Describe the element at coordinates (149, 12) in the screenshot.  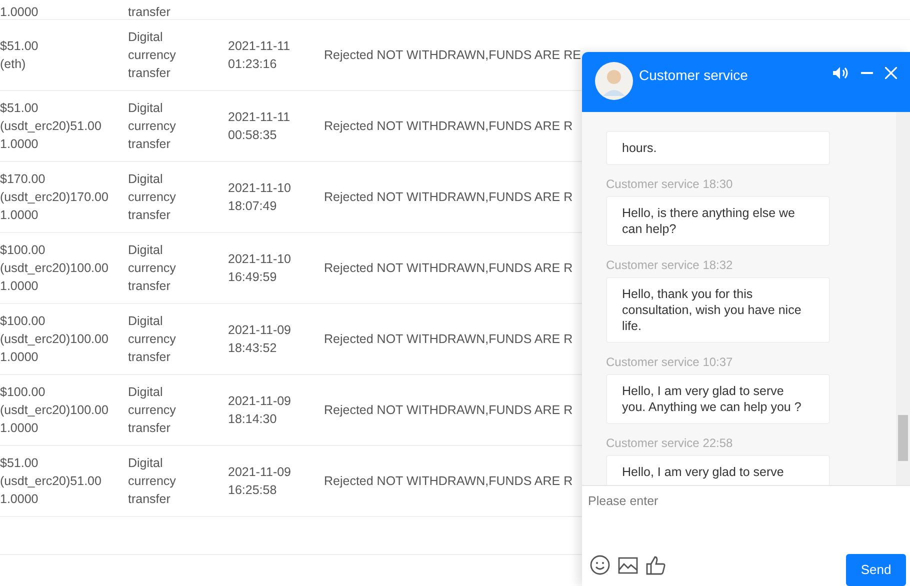
I see `table-cell: transfer` at that location.